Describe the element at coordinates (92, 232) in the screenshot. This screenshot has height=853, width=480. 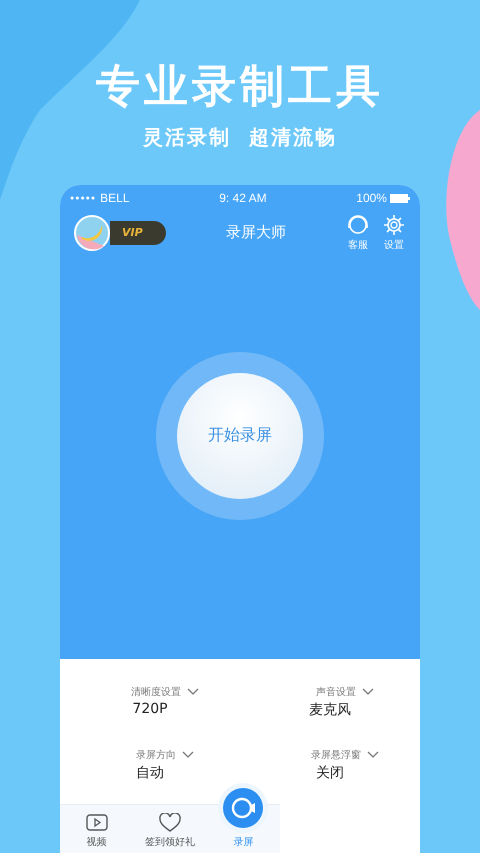
I see `avatar-icon` at that location.